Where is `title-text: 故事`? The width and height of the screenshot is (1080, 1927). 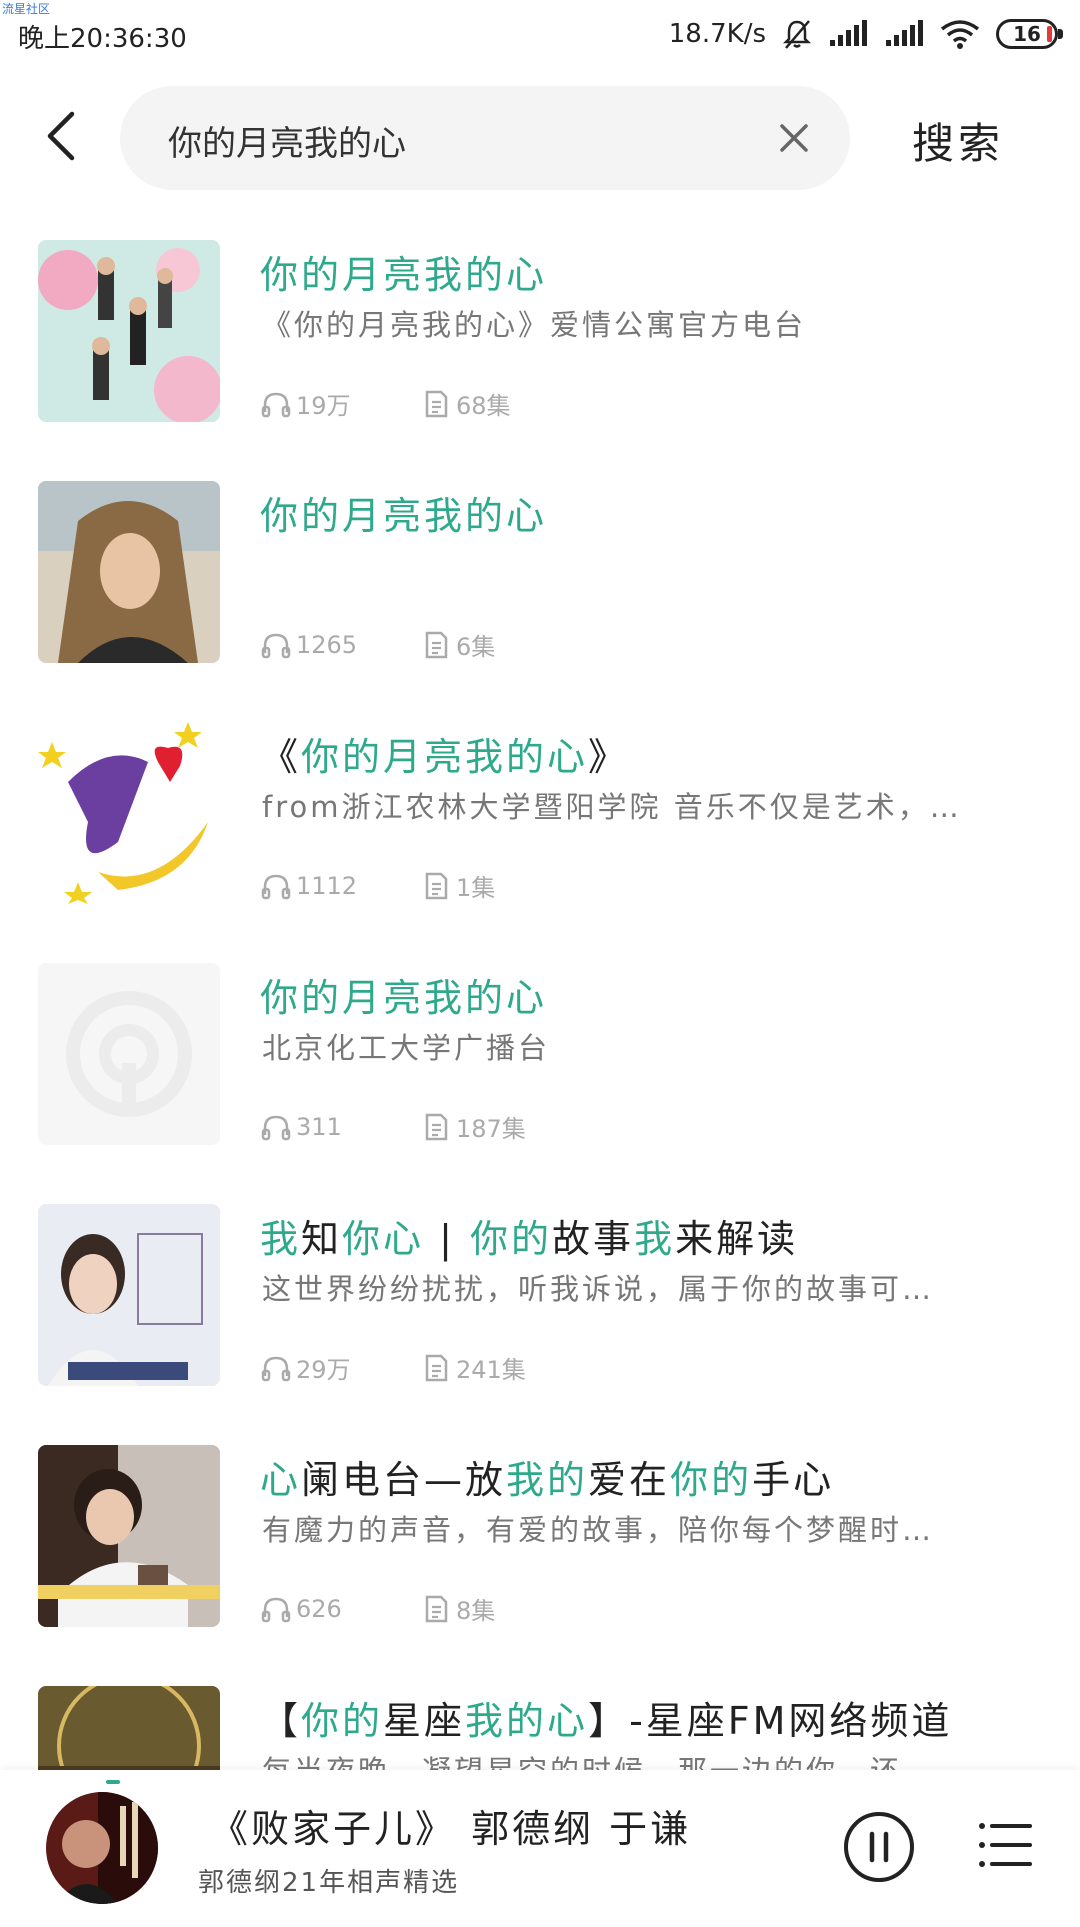 title-text: 故事 is located at coordinates (593, 1239).